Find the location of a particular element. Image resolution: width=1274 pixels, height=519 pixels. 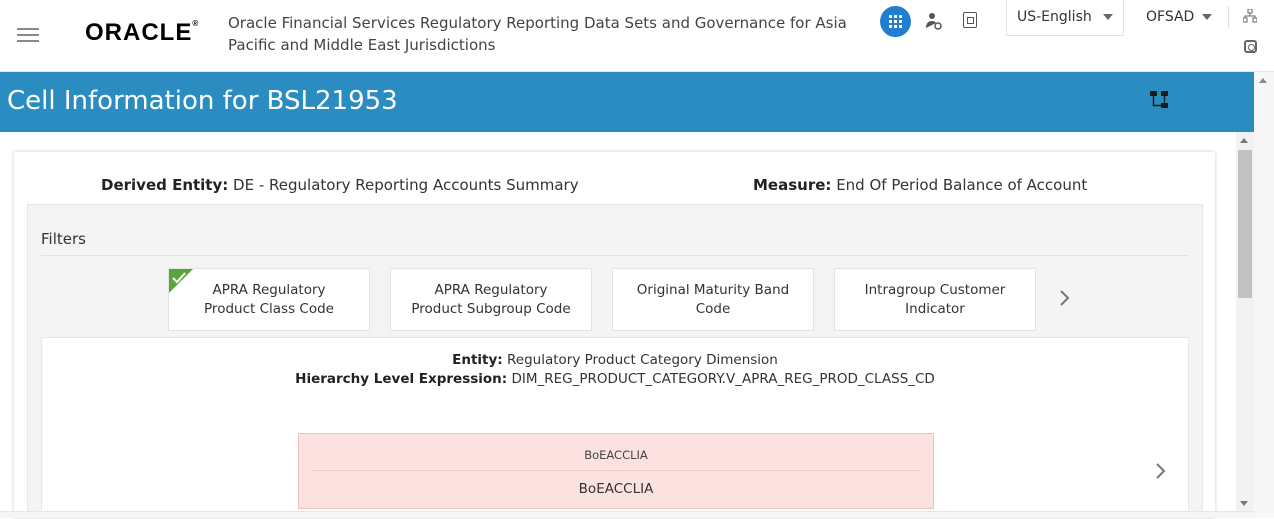

filter-tile-label: Intragroup Customer Indicator is located at coordinates (935, 299).